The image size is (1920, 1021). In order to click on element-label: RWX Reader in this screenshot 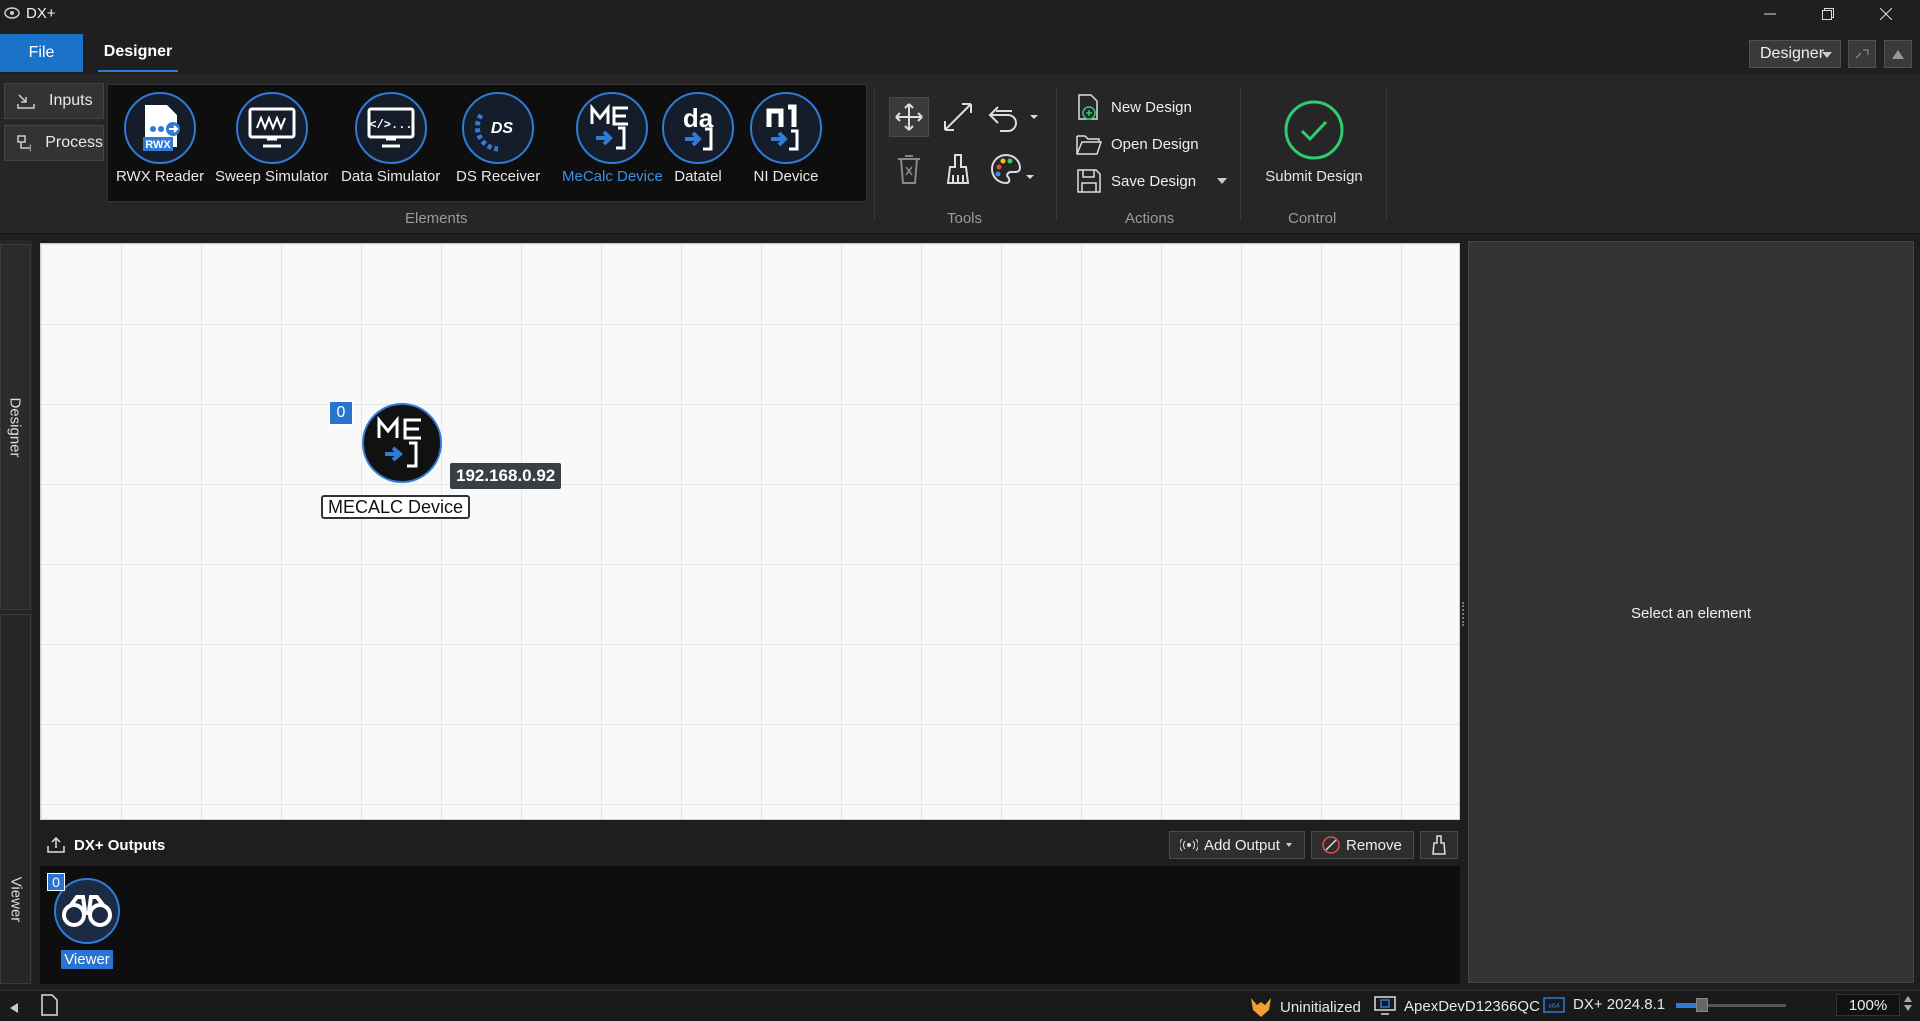, I will do `click(160, 176)`.